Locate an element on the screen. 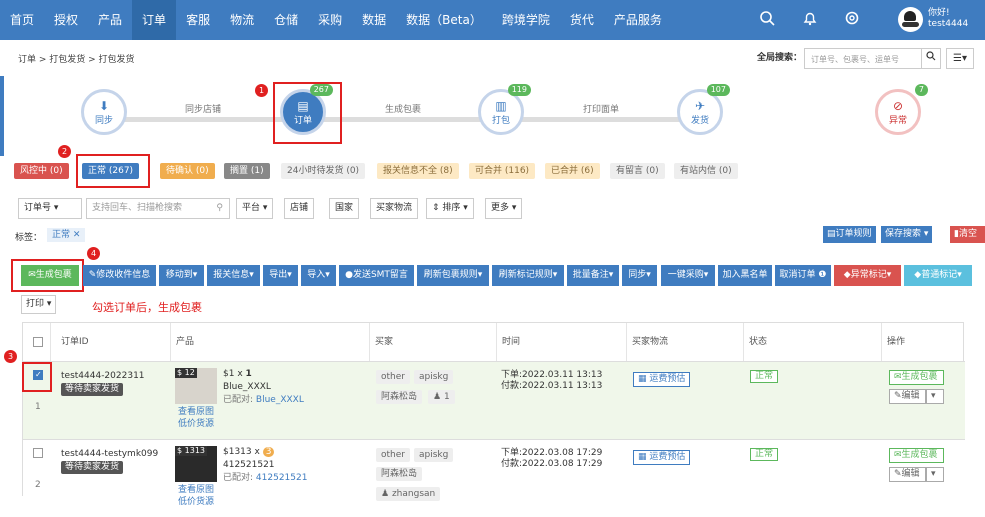 The width and height of the screenshot is (985, 517). order-rules-button: ▤订单规则 is located at coordinates (849, 234).